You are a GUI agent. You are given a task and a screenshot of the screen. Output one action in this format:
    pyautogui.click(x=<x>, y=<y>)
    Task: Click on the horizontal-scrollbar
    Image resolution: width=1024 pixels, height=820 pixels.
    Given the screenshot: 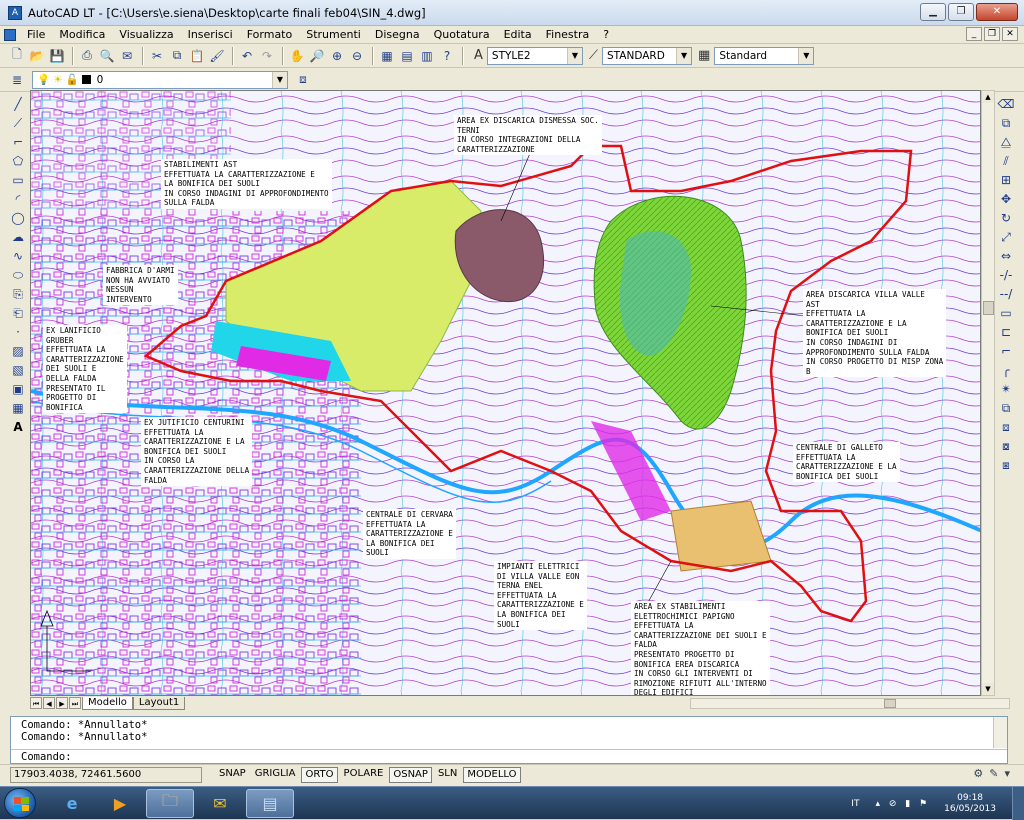 What is the action you would take?
    pyautogui.click(x=850, y=703)
    